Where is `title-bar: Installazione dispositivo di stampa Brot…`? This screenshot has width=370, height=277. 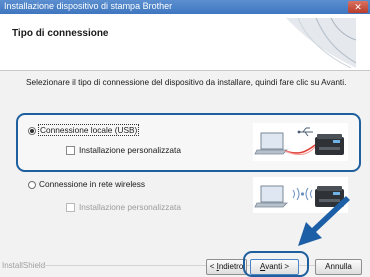
title-bar: Installazione dispositivo di stampa Brot… is located at coordinates (185, 7).